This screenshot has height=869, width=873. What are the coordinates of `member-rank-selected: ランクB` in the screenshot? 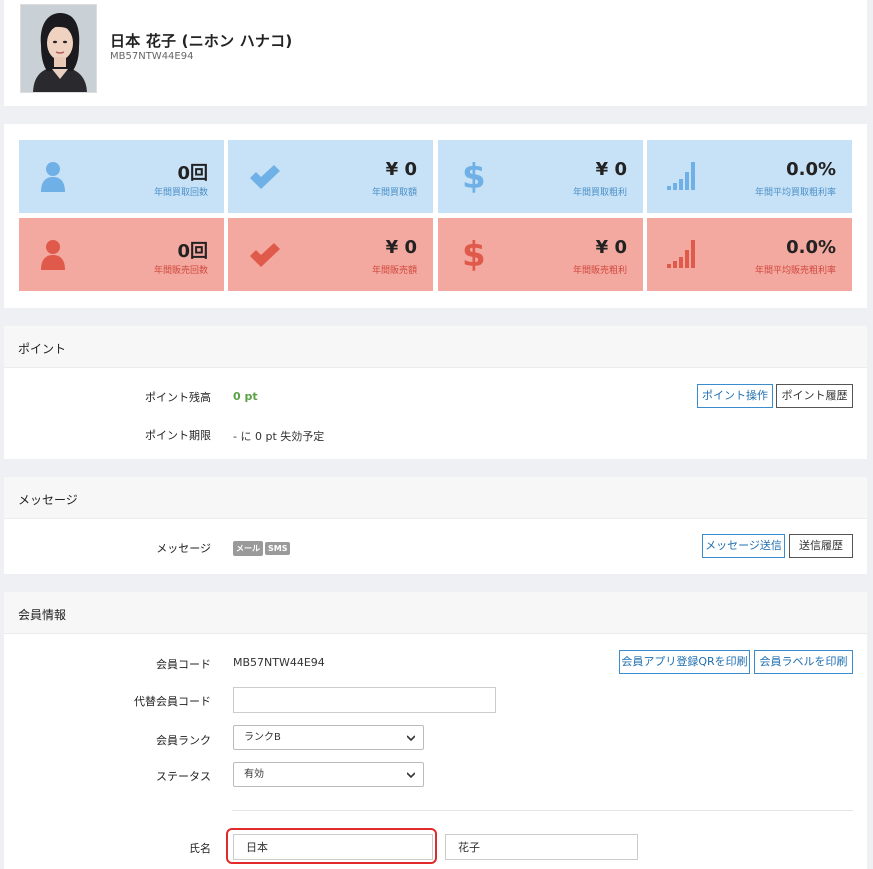 It's located at (262, 737).